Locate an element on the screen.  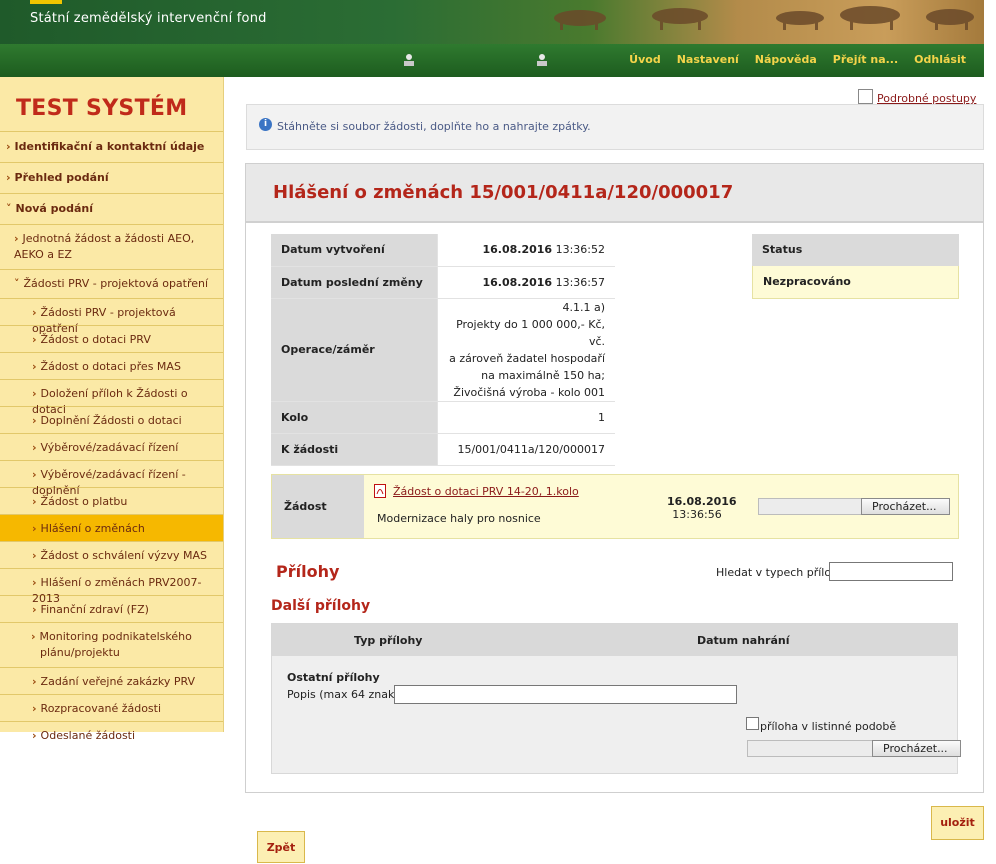
detail-row: Datum vytvoření 16.08.2016 13:36:52 is located at coordinates (443, 250).